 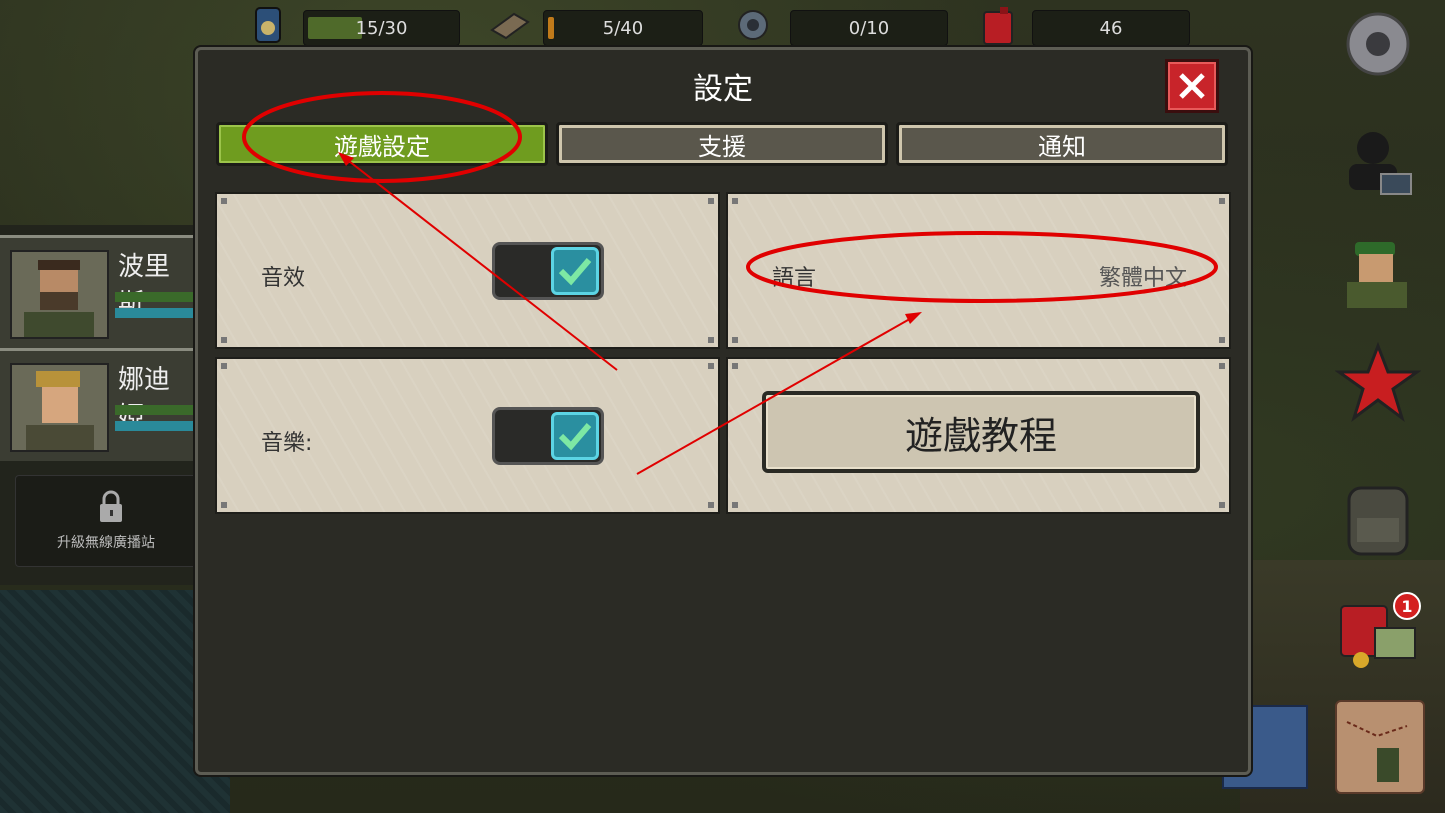 I want to click on survivor-card: 波里斯, so click(x=97, y=291).